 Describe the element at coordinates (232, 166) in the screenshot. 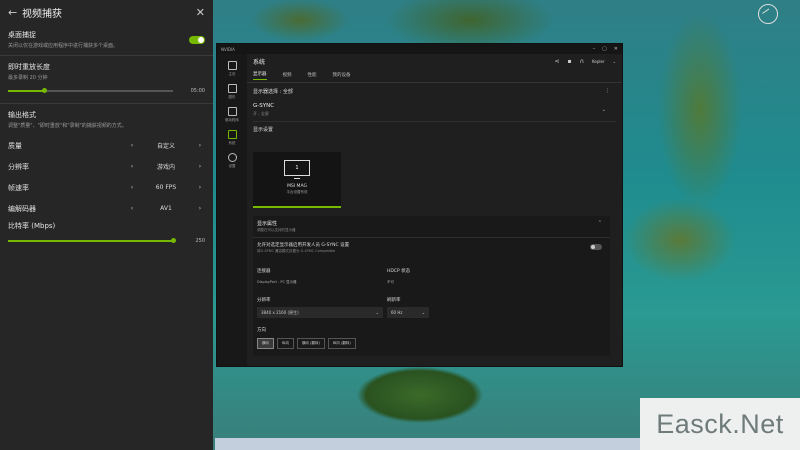

I see `nav-label: 设置` at that location.